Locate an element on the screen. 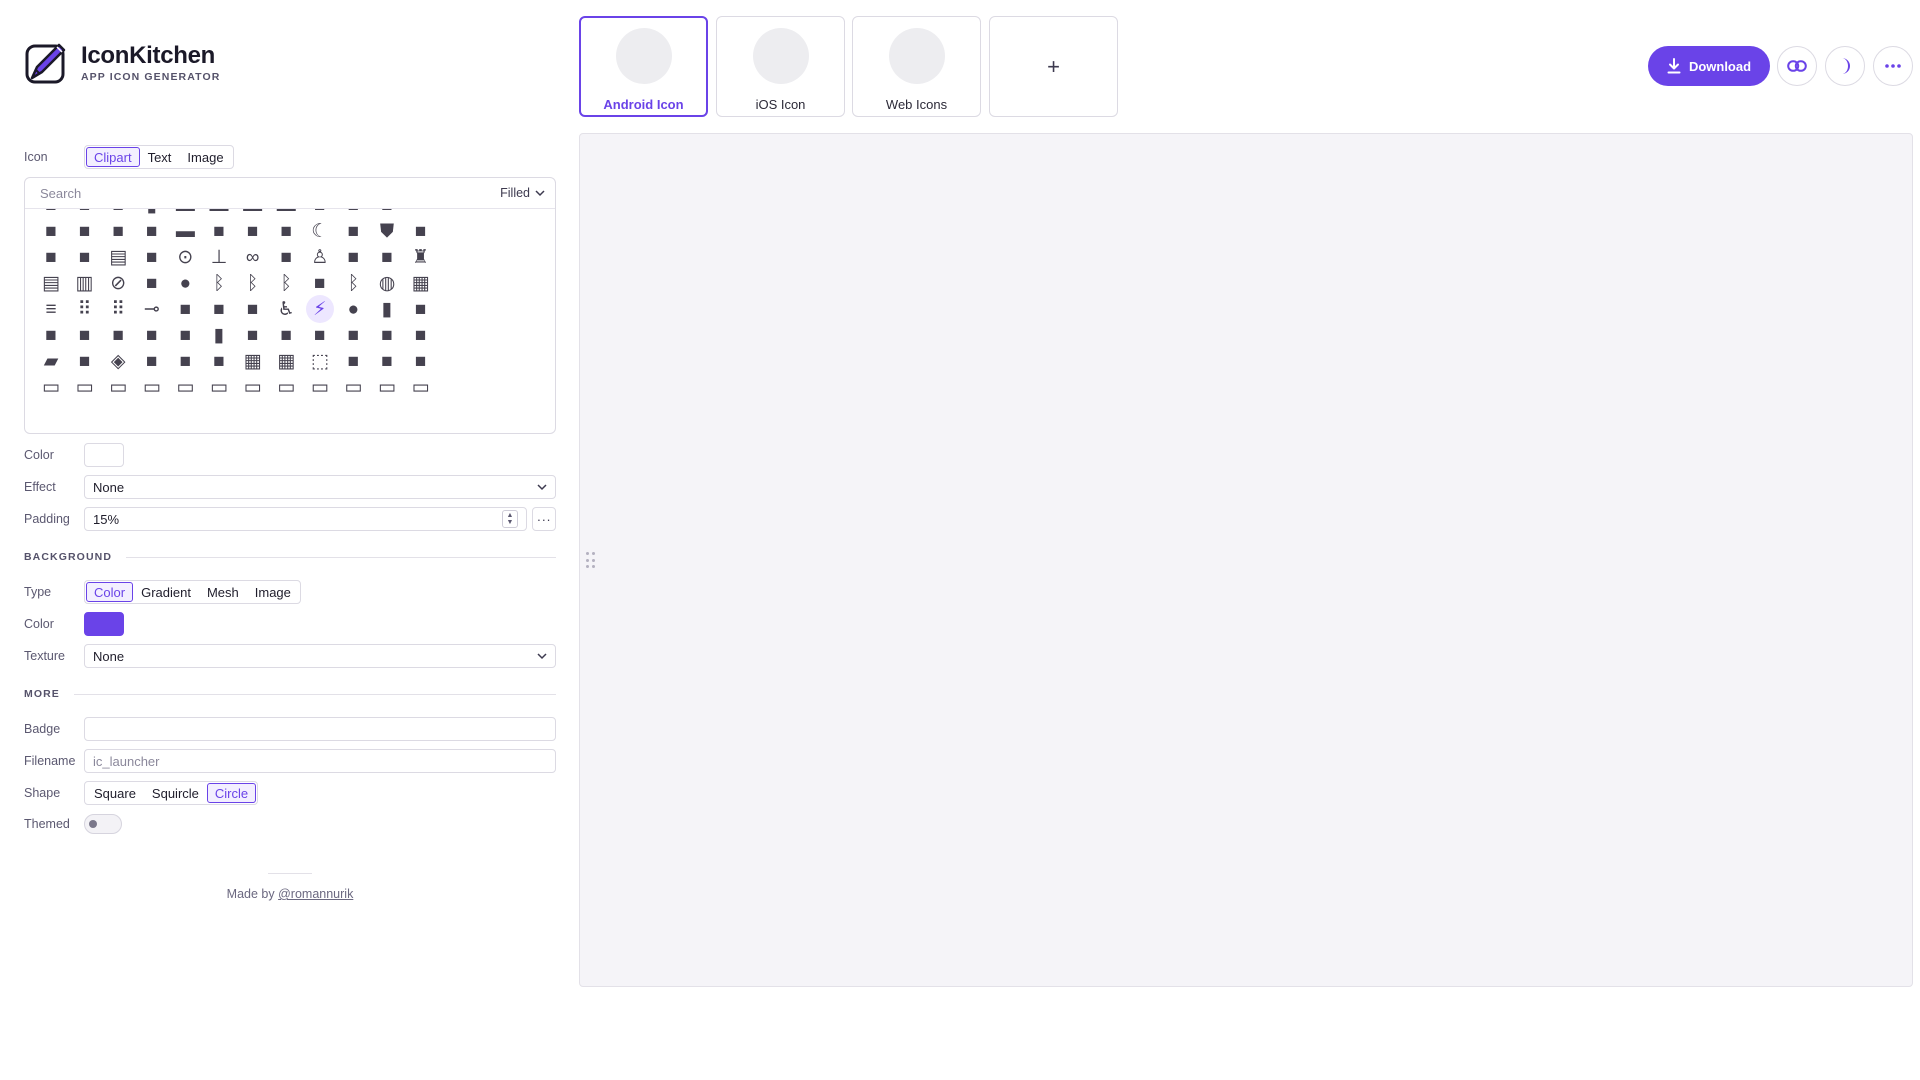  apps-grid-icon: ▦ is located at coordinates (253, 361).